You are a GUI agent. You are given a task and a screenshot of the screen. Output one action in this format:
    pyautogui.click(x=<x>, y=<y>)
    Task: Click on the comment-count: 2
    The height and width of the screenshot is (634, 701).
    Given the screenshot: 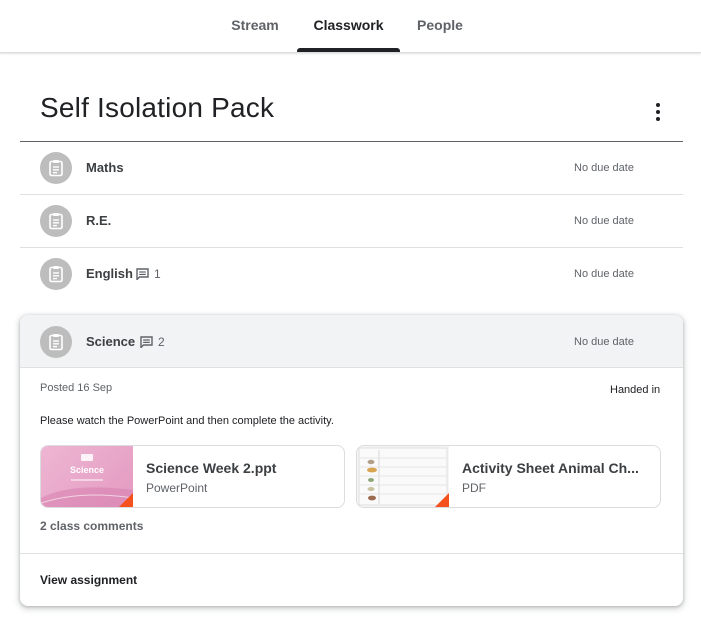 What is the action you would take?
    pyautogui.click(x=152, y=342)
    